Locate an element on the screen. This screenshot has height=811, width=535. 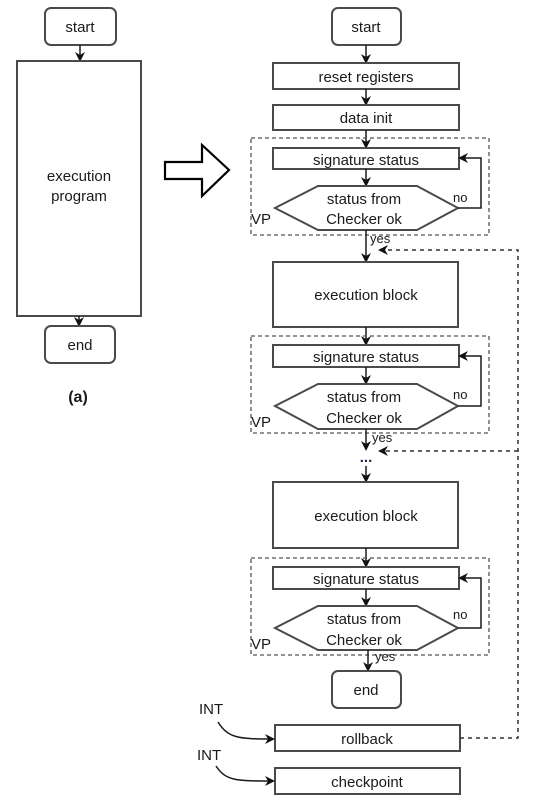
left-flowchart: start execution program end (a) is located at coordinates (79, 206).